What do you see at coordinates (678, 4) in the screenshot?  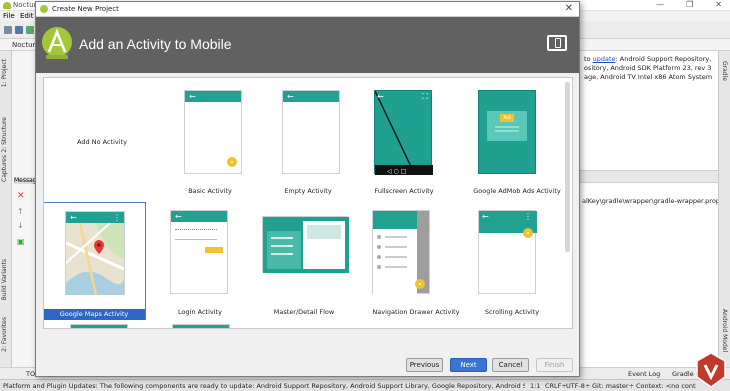 I see `window-controls: — ❐ ✕` at bounding box center [678, 4].